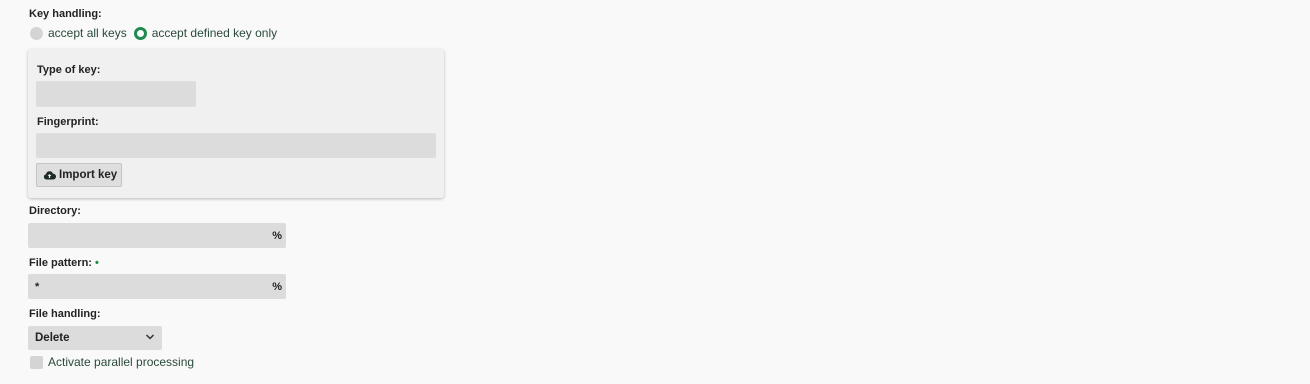 Image resolution: width=1310 pixels, height=384 pixels. I want to click on cloud-upload-icon, so click(49, 175).